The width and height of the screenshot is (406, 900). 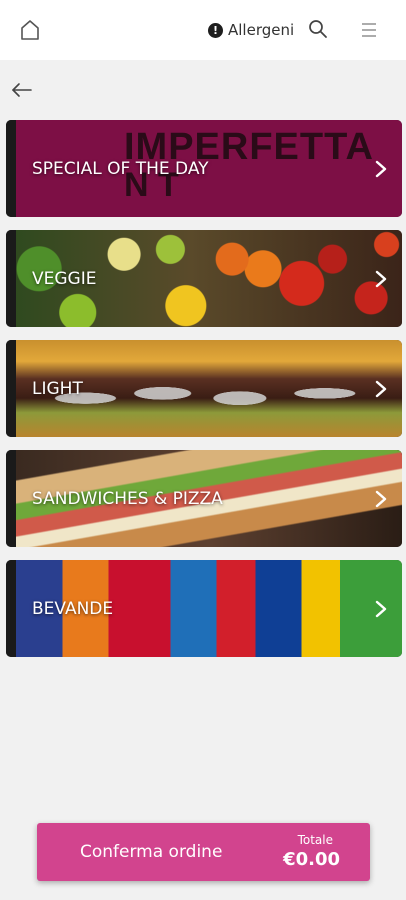 What do you see at coordinates (311, 859) in the screenshot?
I see `total-amount: €0.00` at bounding box center [311, 859].